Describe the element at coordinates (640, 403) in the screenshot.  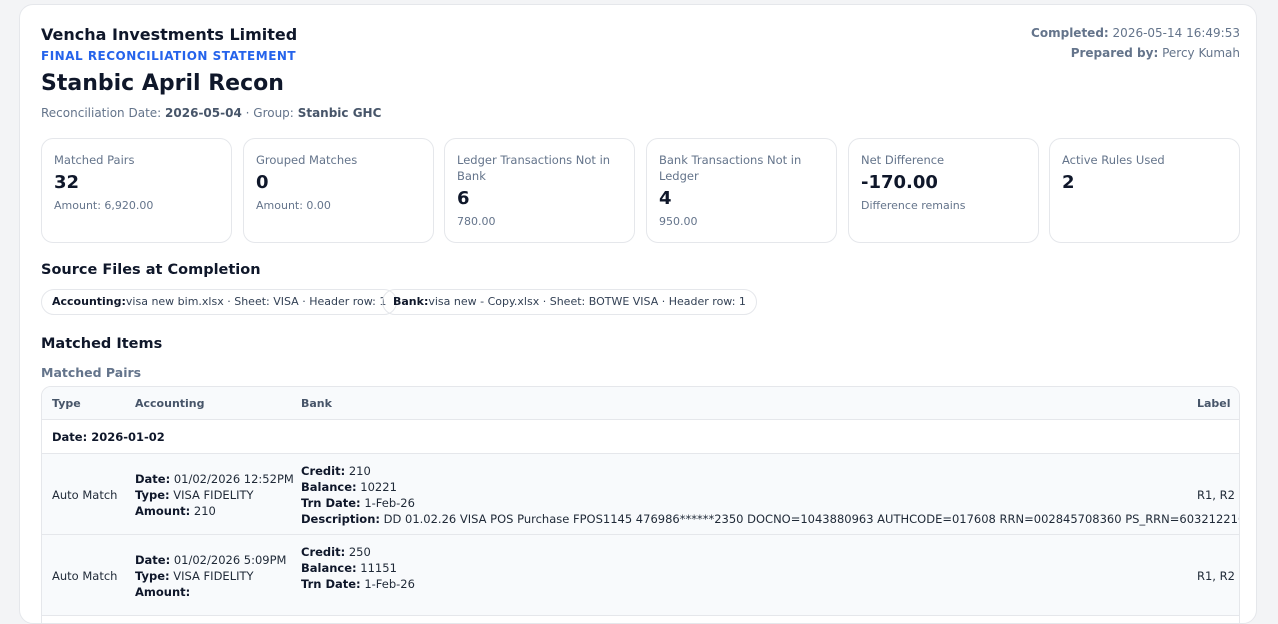
I see `table-header: Type Accounting Bank Label` at that location.